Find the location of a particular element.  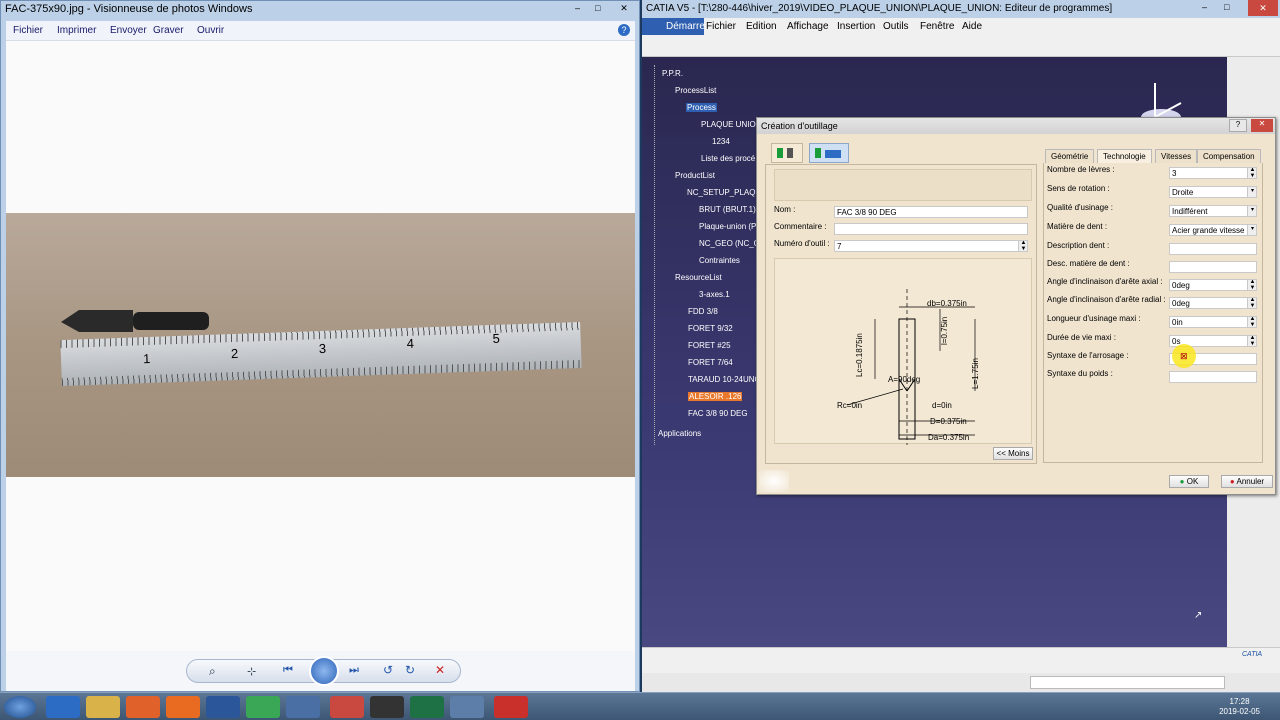

word-icon is located at coordinates (223, 707).